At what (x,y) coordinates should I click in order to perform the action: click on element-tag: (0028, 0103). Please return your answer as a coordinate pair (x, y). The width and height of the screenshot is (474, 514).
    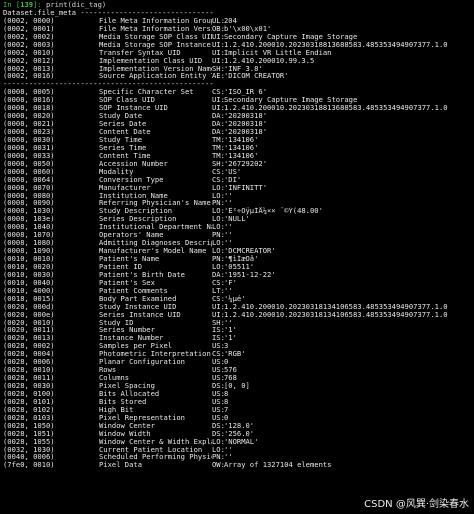
    Looking at the image, I should click on (29, 417).